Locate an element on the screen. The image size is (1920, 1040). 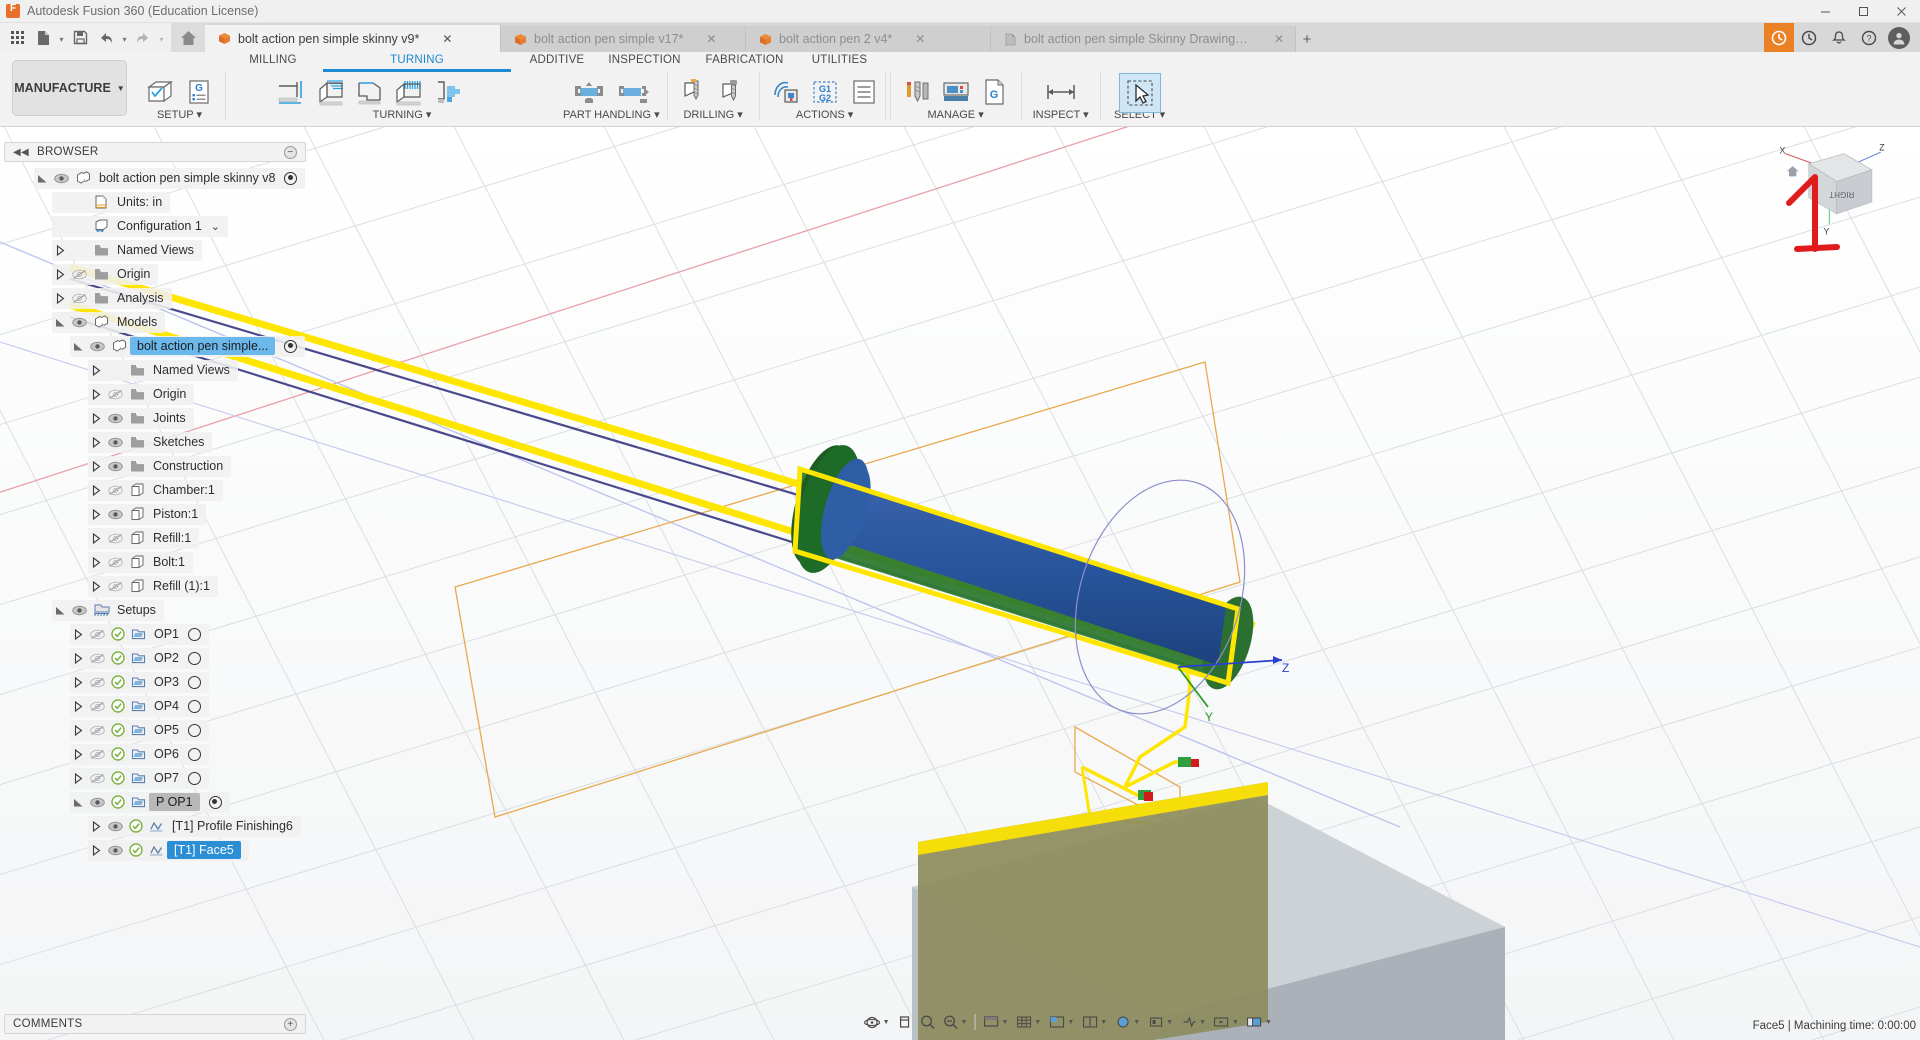
turning-part-off-icon is located at coordinates (447, 92).